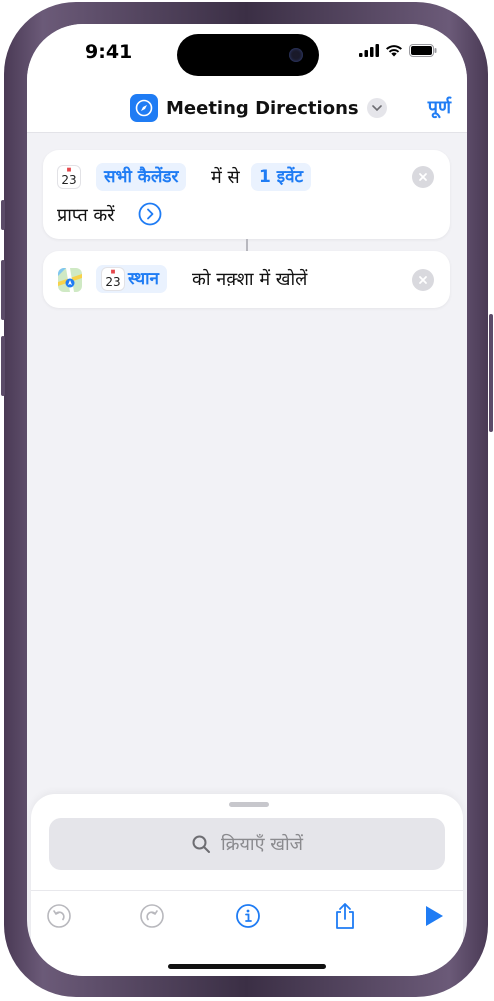 Image resolution: width=494 pixels, height=1001 pixels. I want to click on action-text-get: प्राप्त करें, so click(86, 215).